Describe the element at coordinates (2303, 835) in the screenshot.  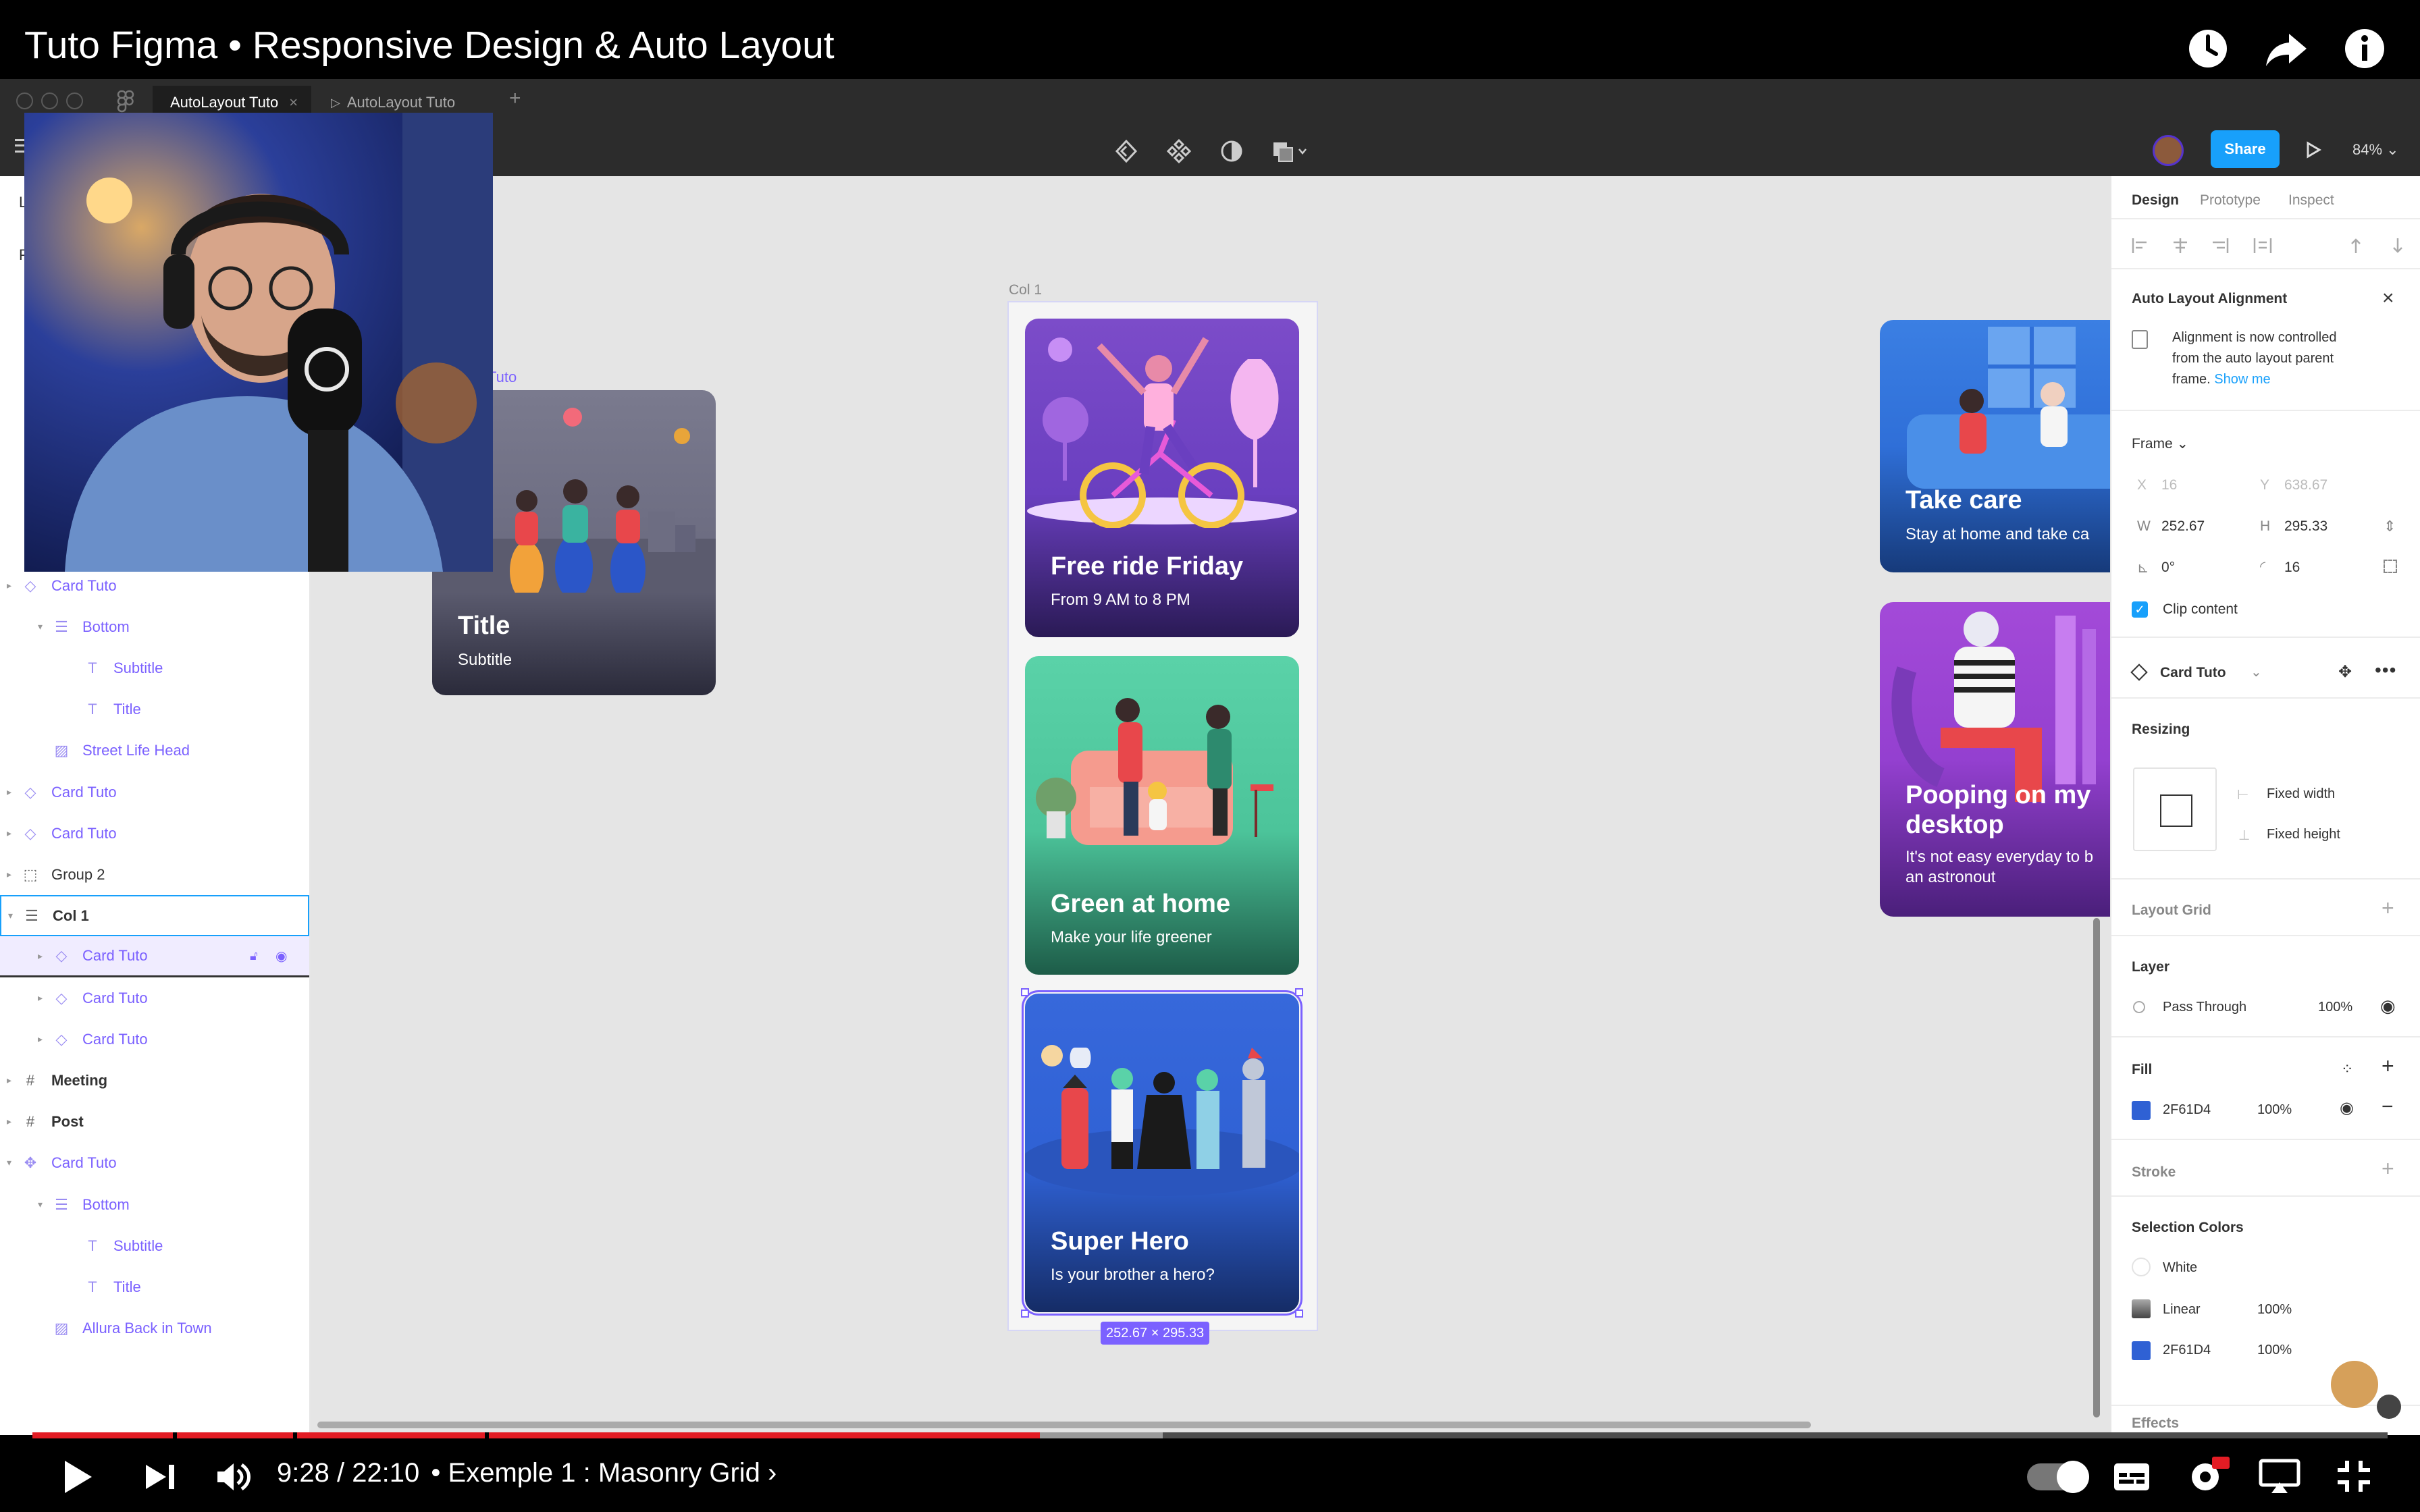
I see `fixed-height-dropdown: Fixed height` at that location.